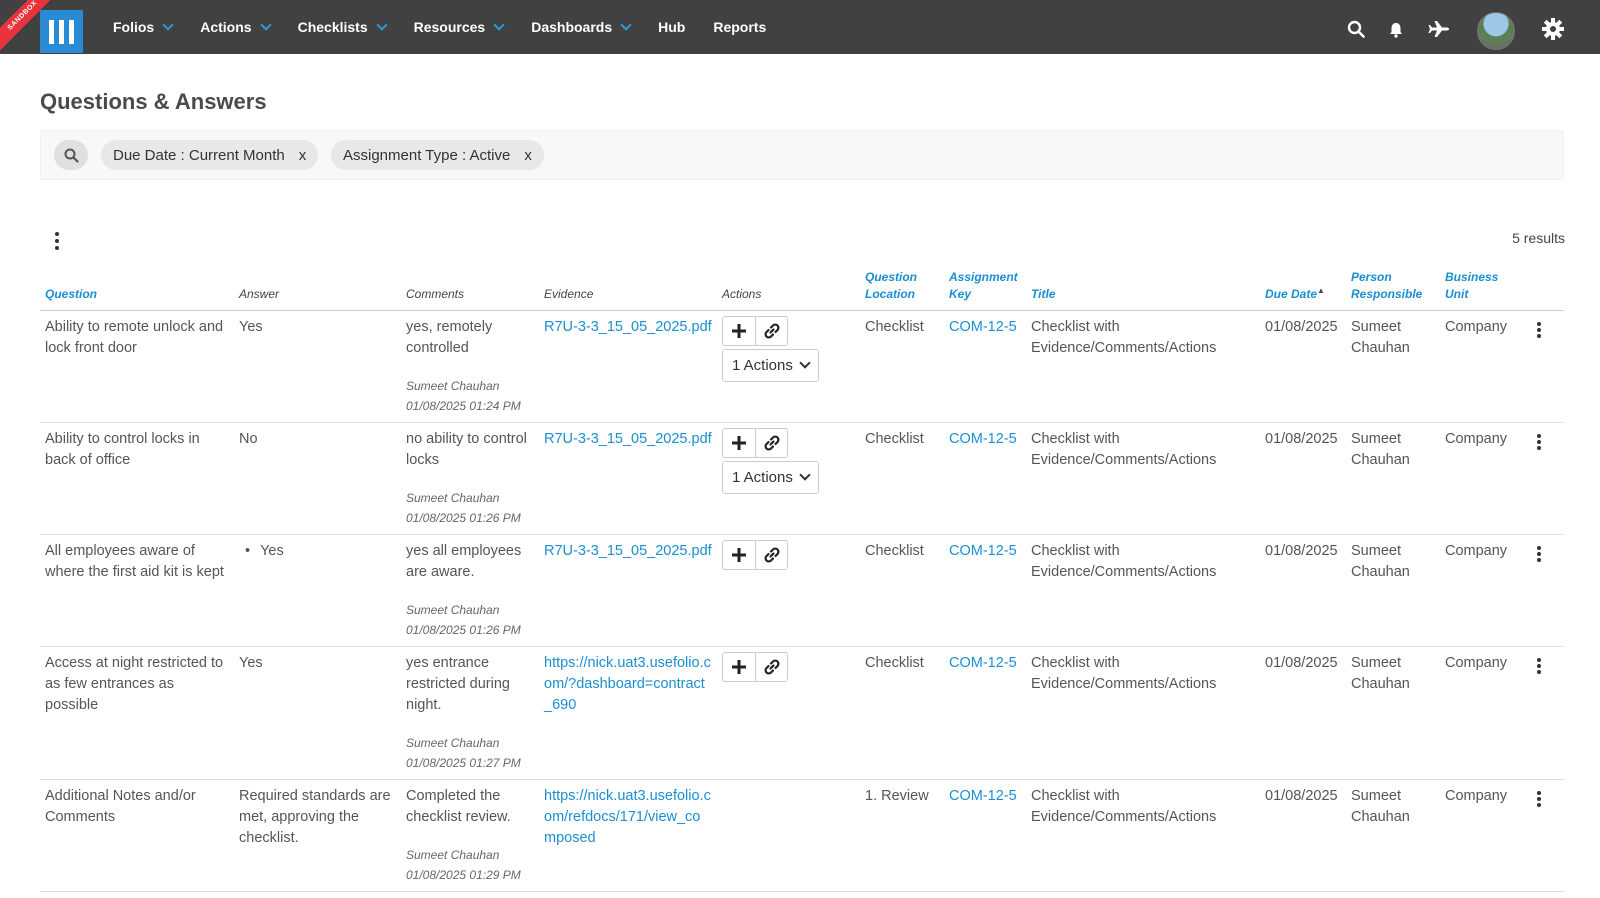 The height and width of the screenshot is (898, 1600). Describe the element at coordinates (1393, 289) in the screenshot. I see `col-person-responsible: Person Responsible` at that location.